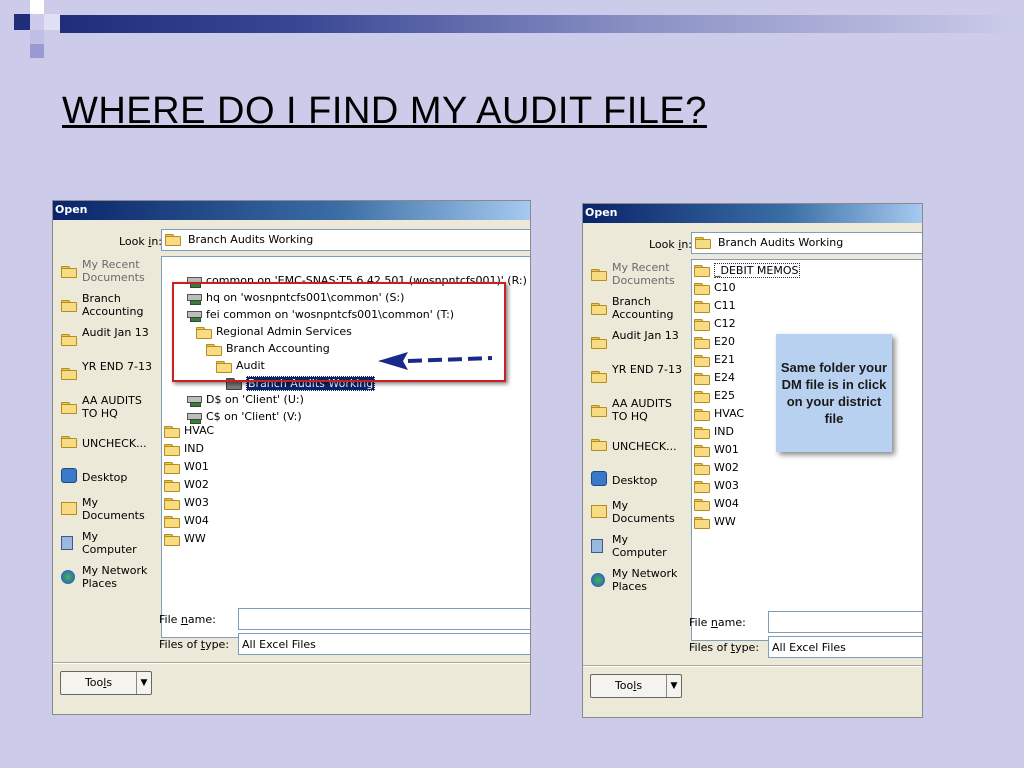 This screenshot has width=1024, height=768. I want to click on look-in-label: Look in:, so click(671, 244).